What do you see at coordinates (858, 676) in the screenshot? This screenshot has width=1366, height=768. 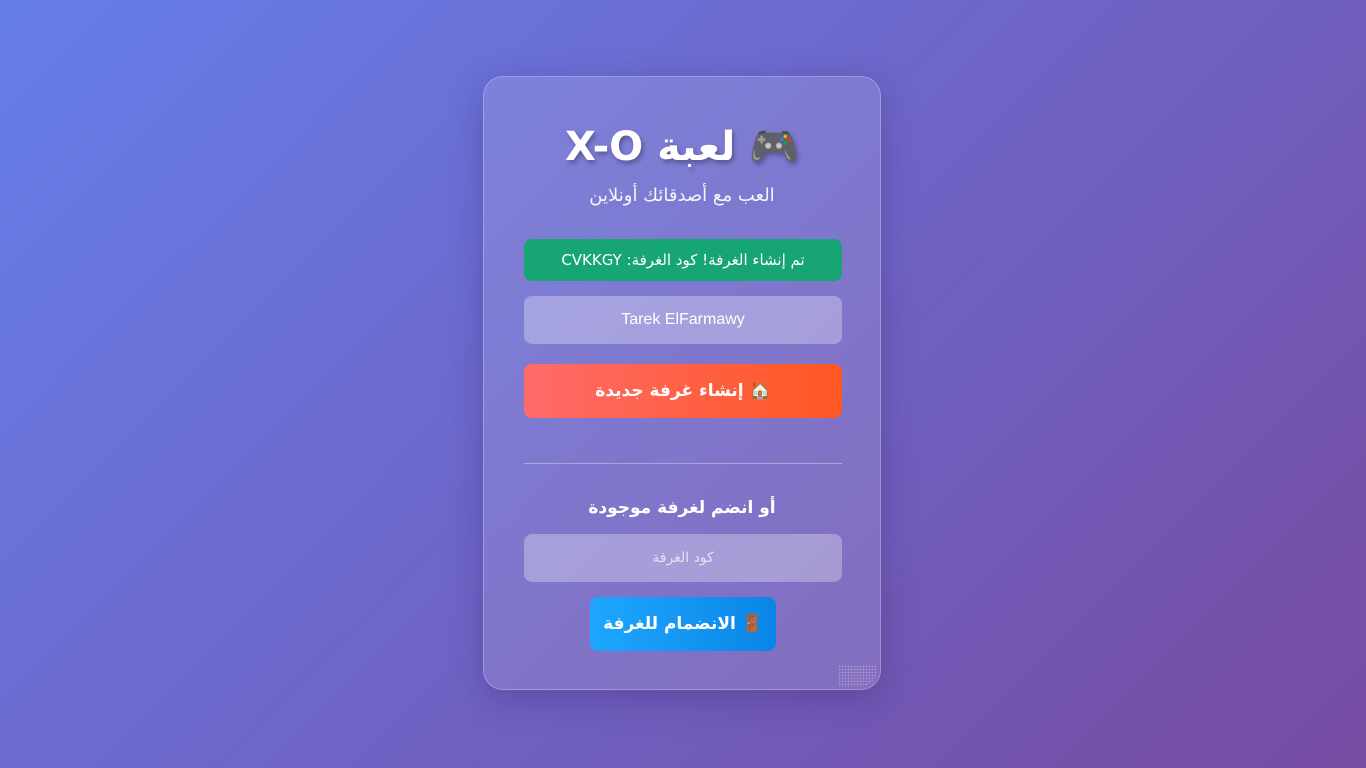 I see `resize-grip` at bounding box center [858, 676].